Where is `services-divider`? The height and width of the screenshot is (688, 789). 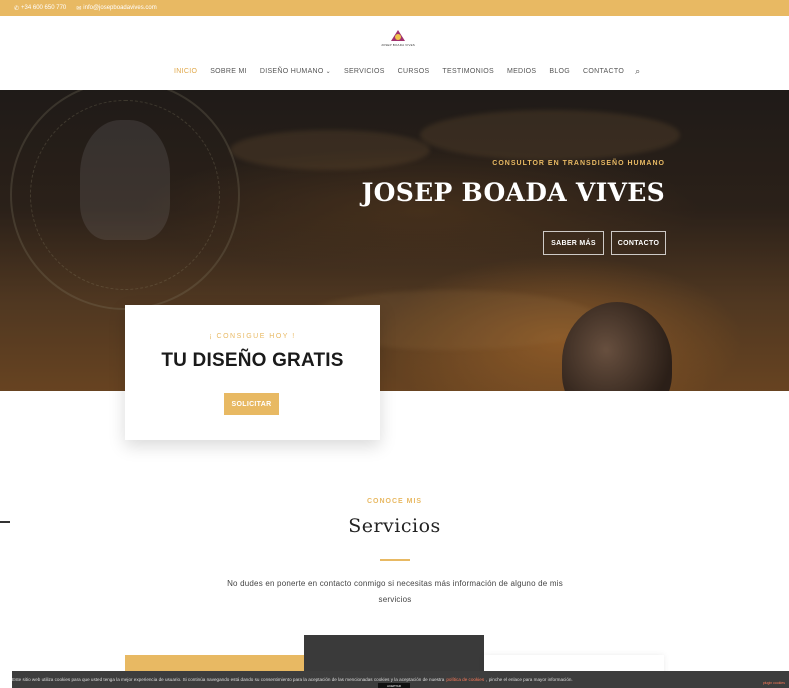 services-divider is located at coordinates (395, 560).